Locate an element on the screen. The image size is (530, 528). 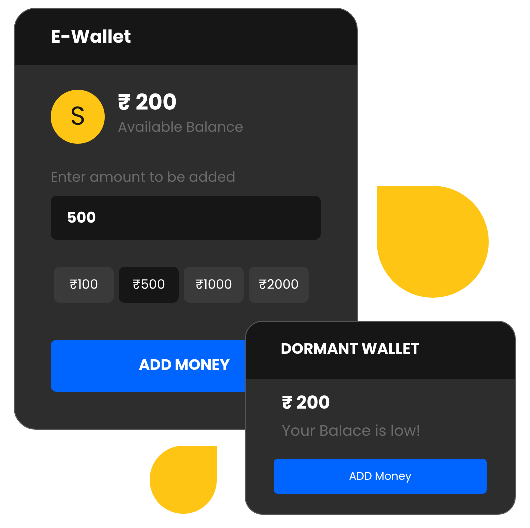
amount-chip: ₹1000 is located at coordinates (214, 285).